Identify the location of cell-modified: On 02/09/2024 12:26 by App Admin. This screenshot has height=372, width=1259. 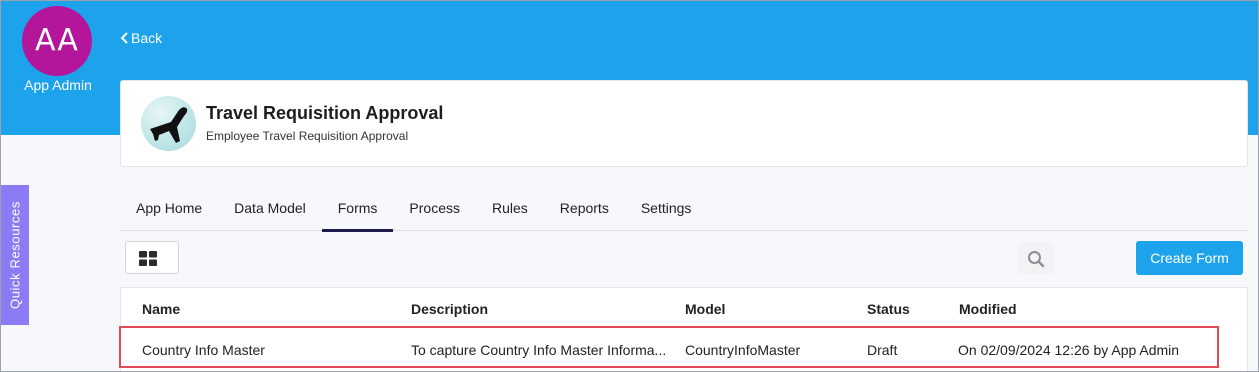
(1069, 350).